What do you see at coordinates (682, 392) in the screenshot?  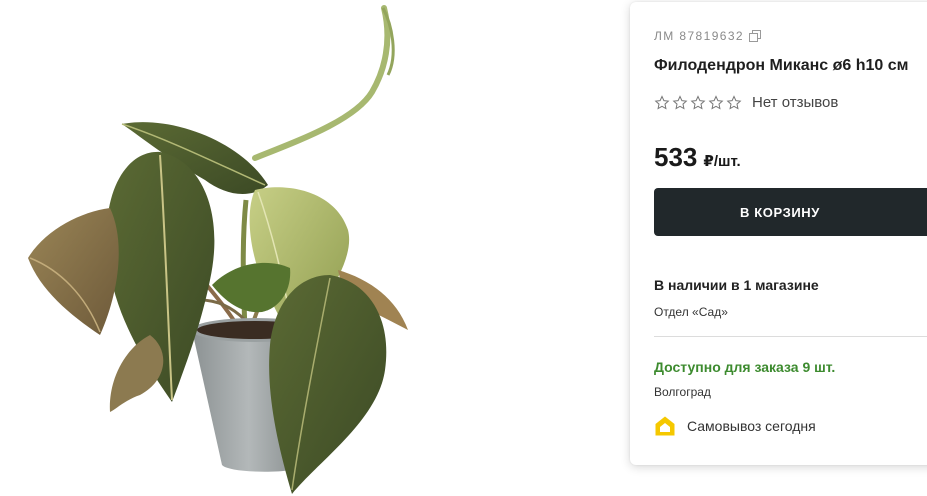 I see `order-city: Волгоград` at bounding box center [682, 392].